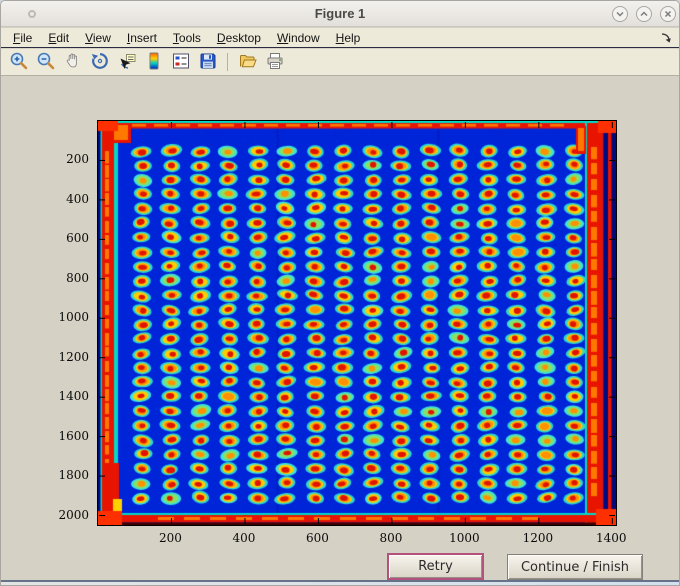  I want to click on x-tick-label: 1200, so click(538, 538).